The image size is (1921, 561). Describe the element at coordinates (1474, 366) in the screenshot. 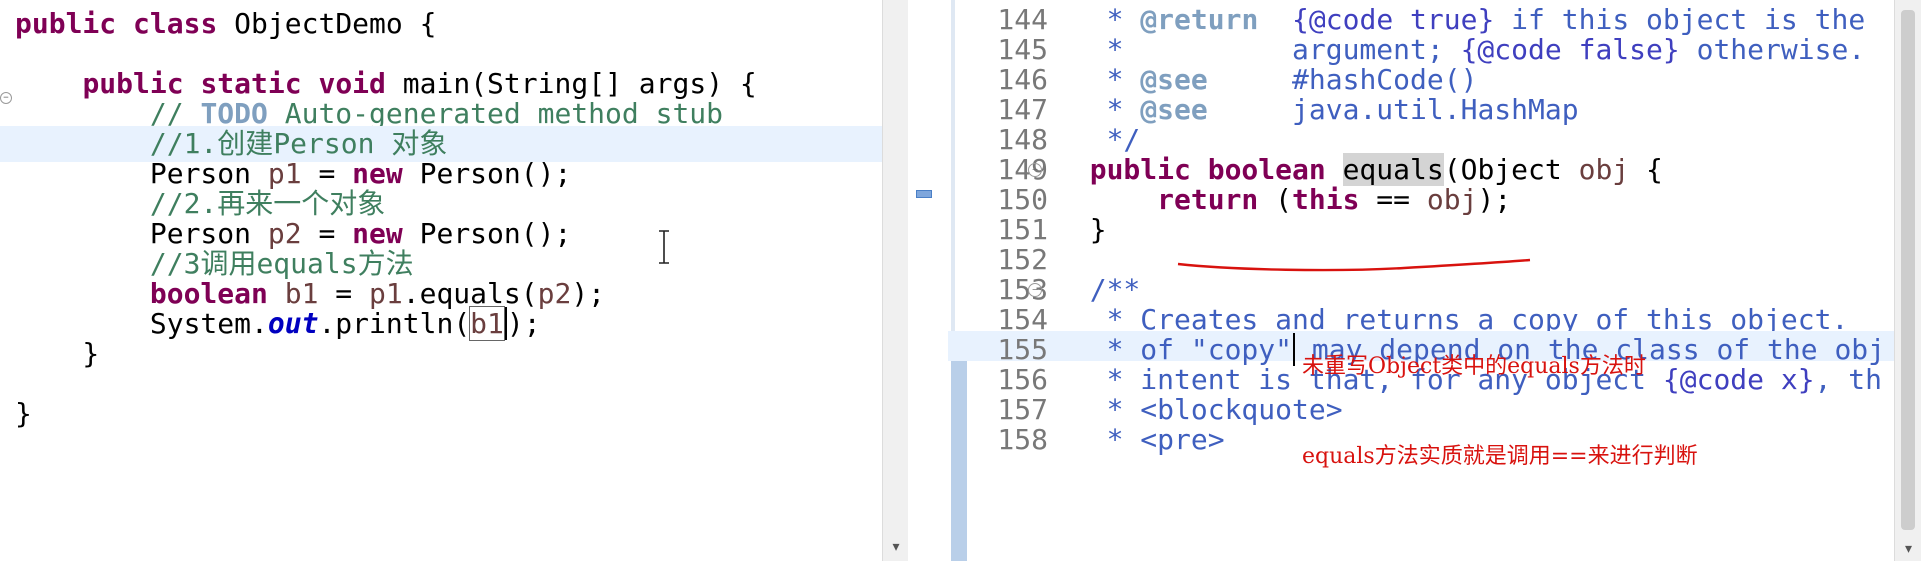

I see `annotation-line-1: 未重写Object类中的equals方法时` at that location.